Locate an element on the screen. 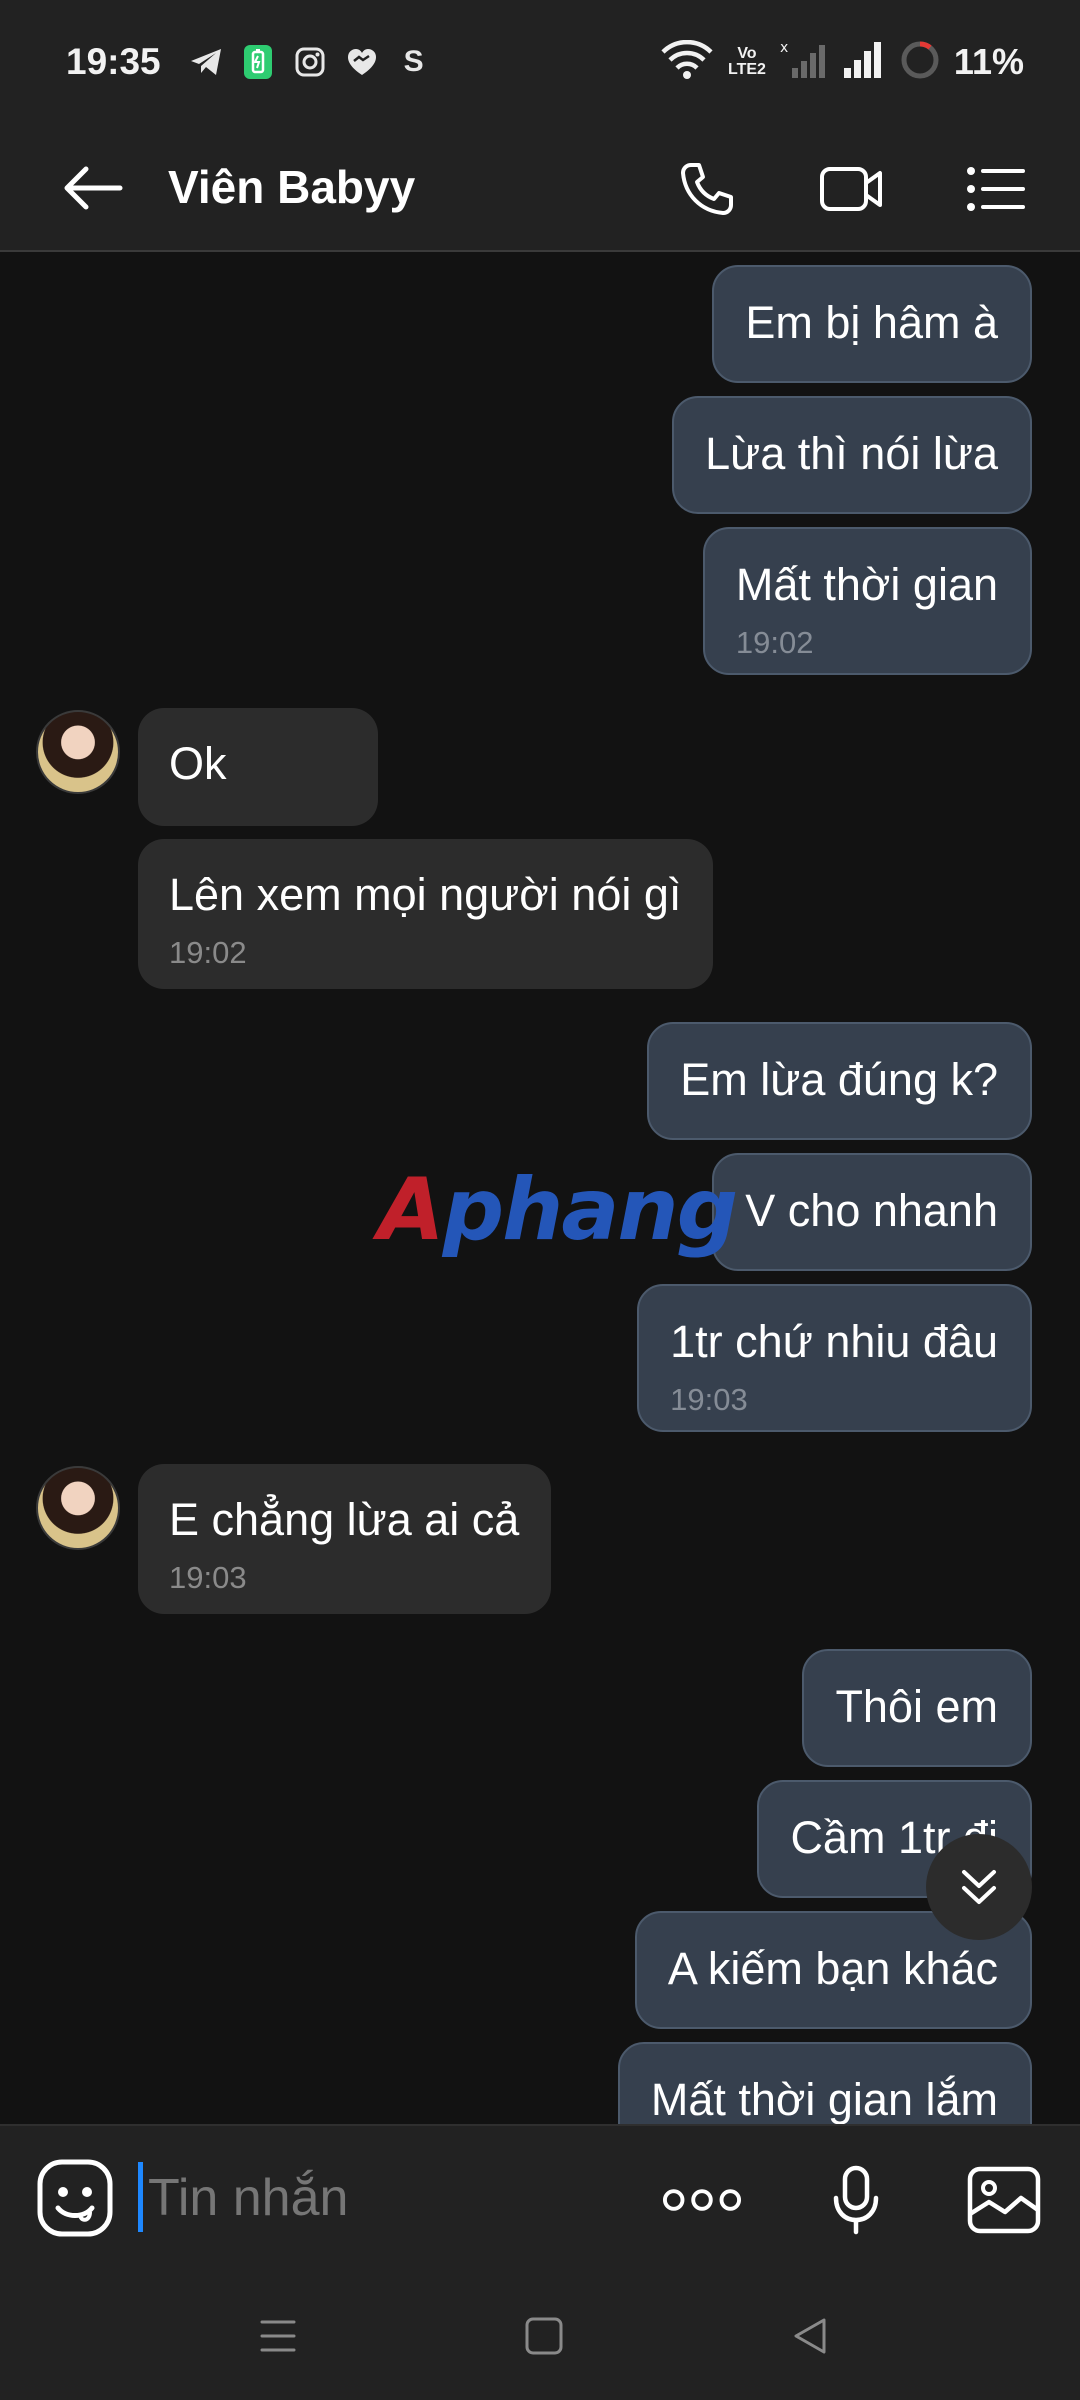 The image size is (1080, 2400). message-text: 1tr chứ nhiu đâu is located at coordinates (834, 1341).